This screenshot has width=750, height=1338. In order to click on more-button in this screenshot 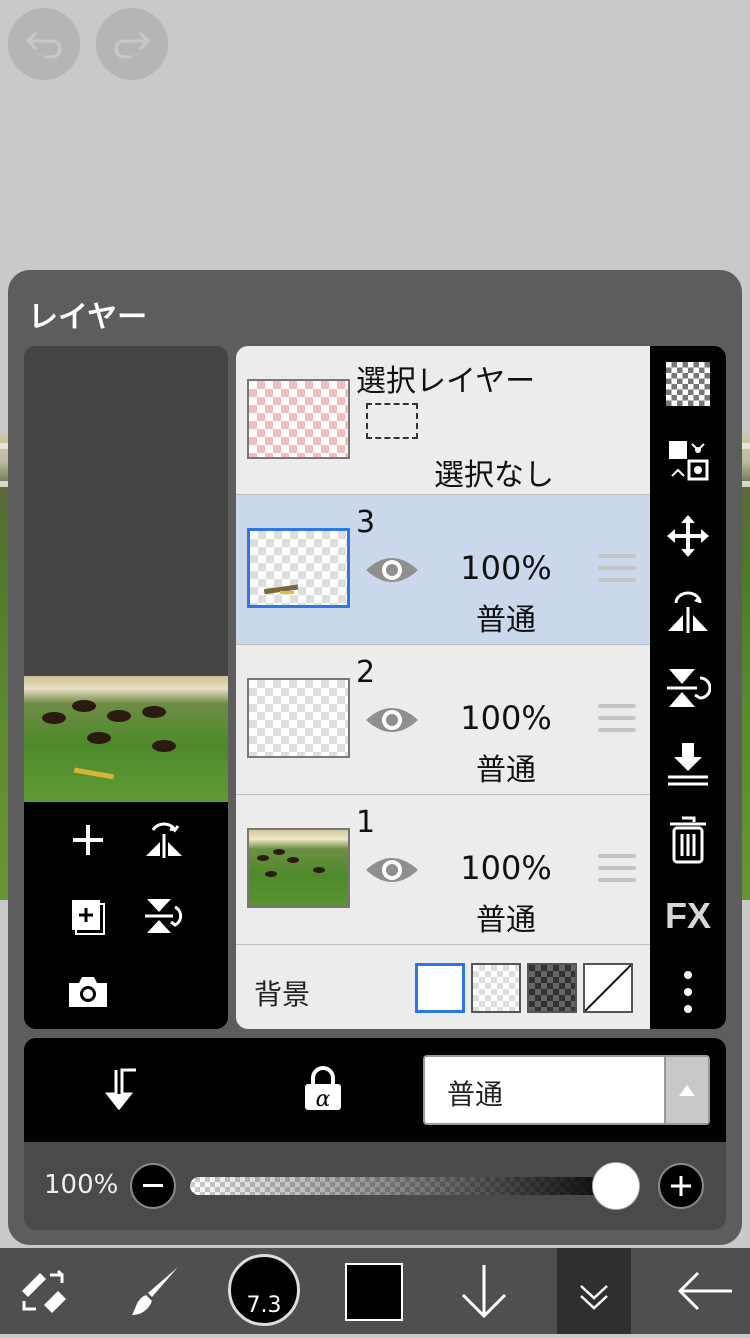, I will do `click(688, 992)`.